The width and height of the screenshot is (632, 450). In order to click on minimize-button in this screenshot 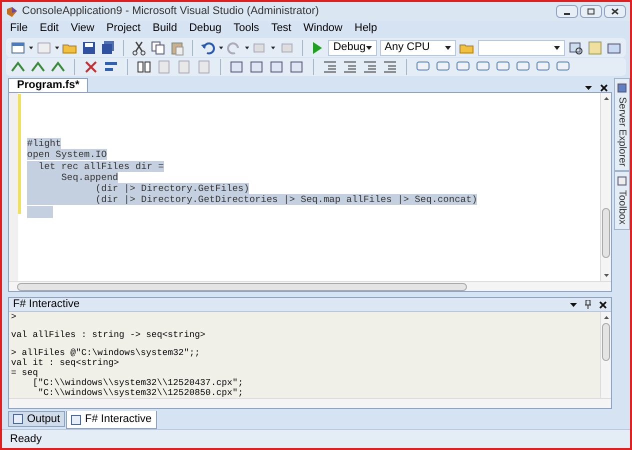, I will do `click(567, 11)`.